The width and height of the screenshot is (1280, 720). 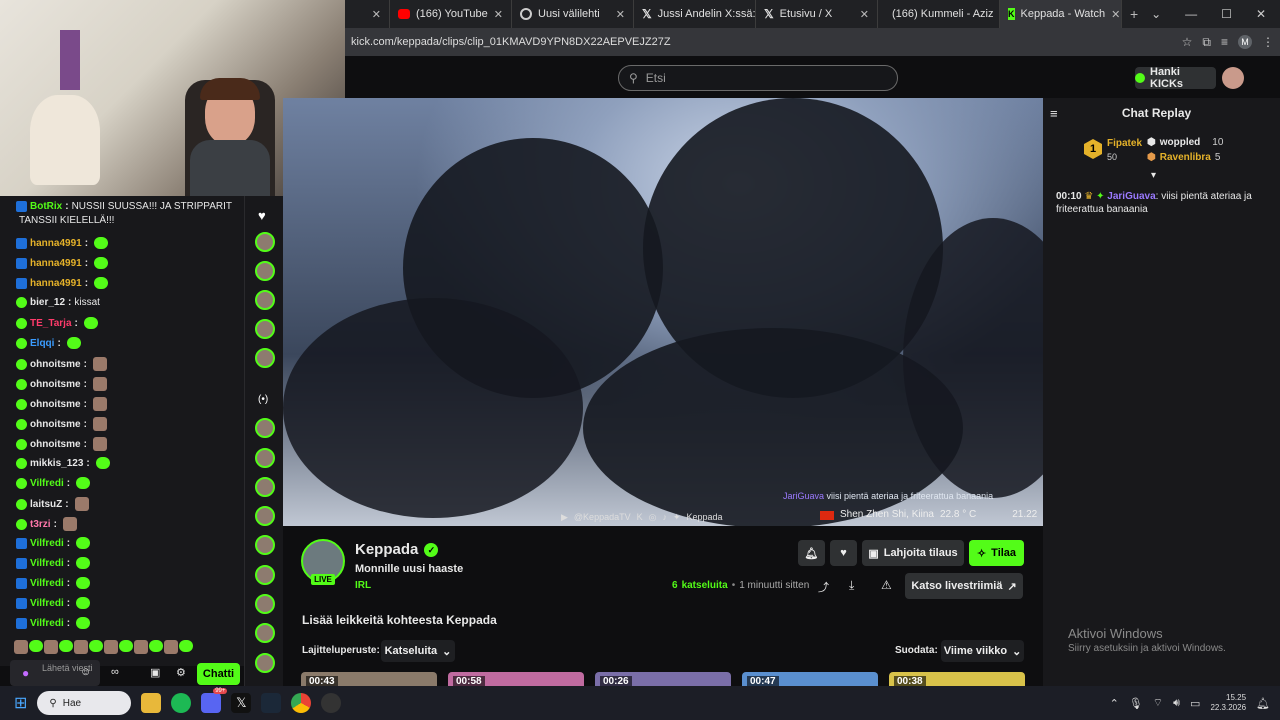 What do you see at coordinates (1131, 196) in the screenshot?
I see `message-username: JariGuava` at bounding box center [1131, 196].